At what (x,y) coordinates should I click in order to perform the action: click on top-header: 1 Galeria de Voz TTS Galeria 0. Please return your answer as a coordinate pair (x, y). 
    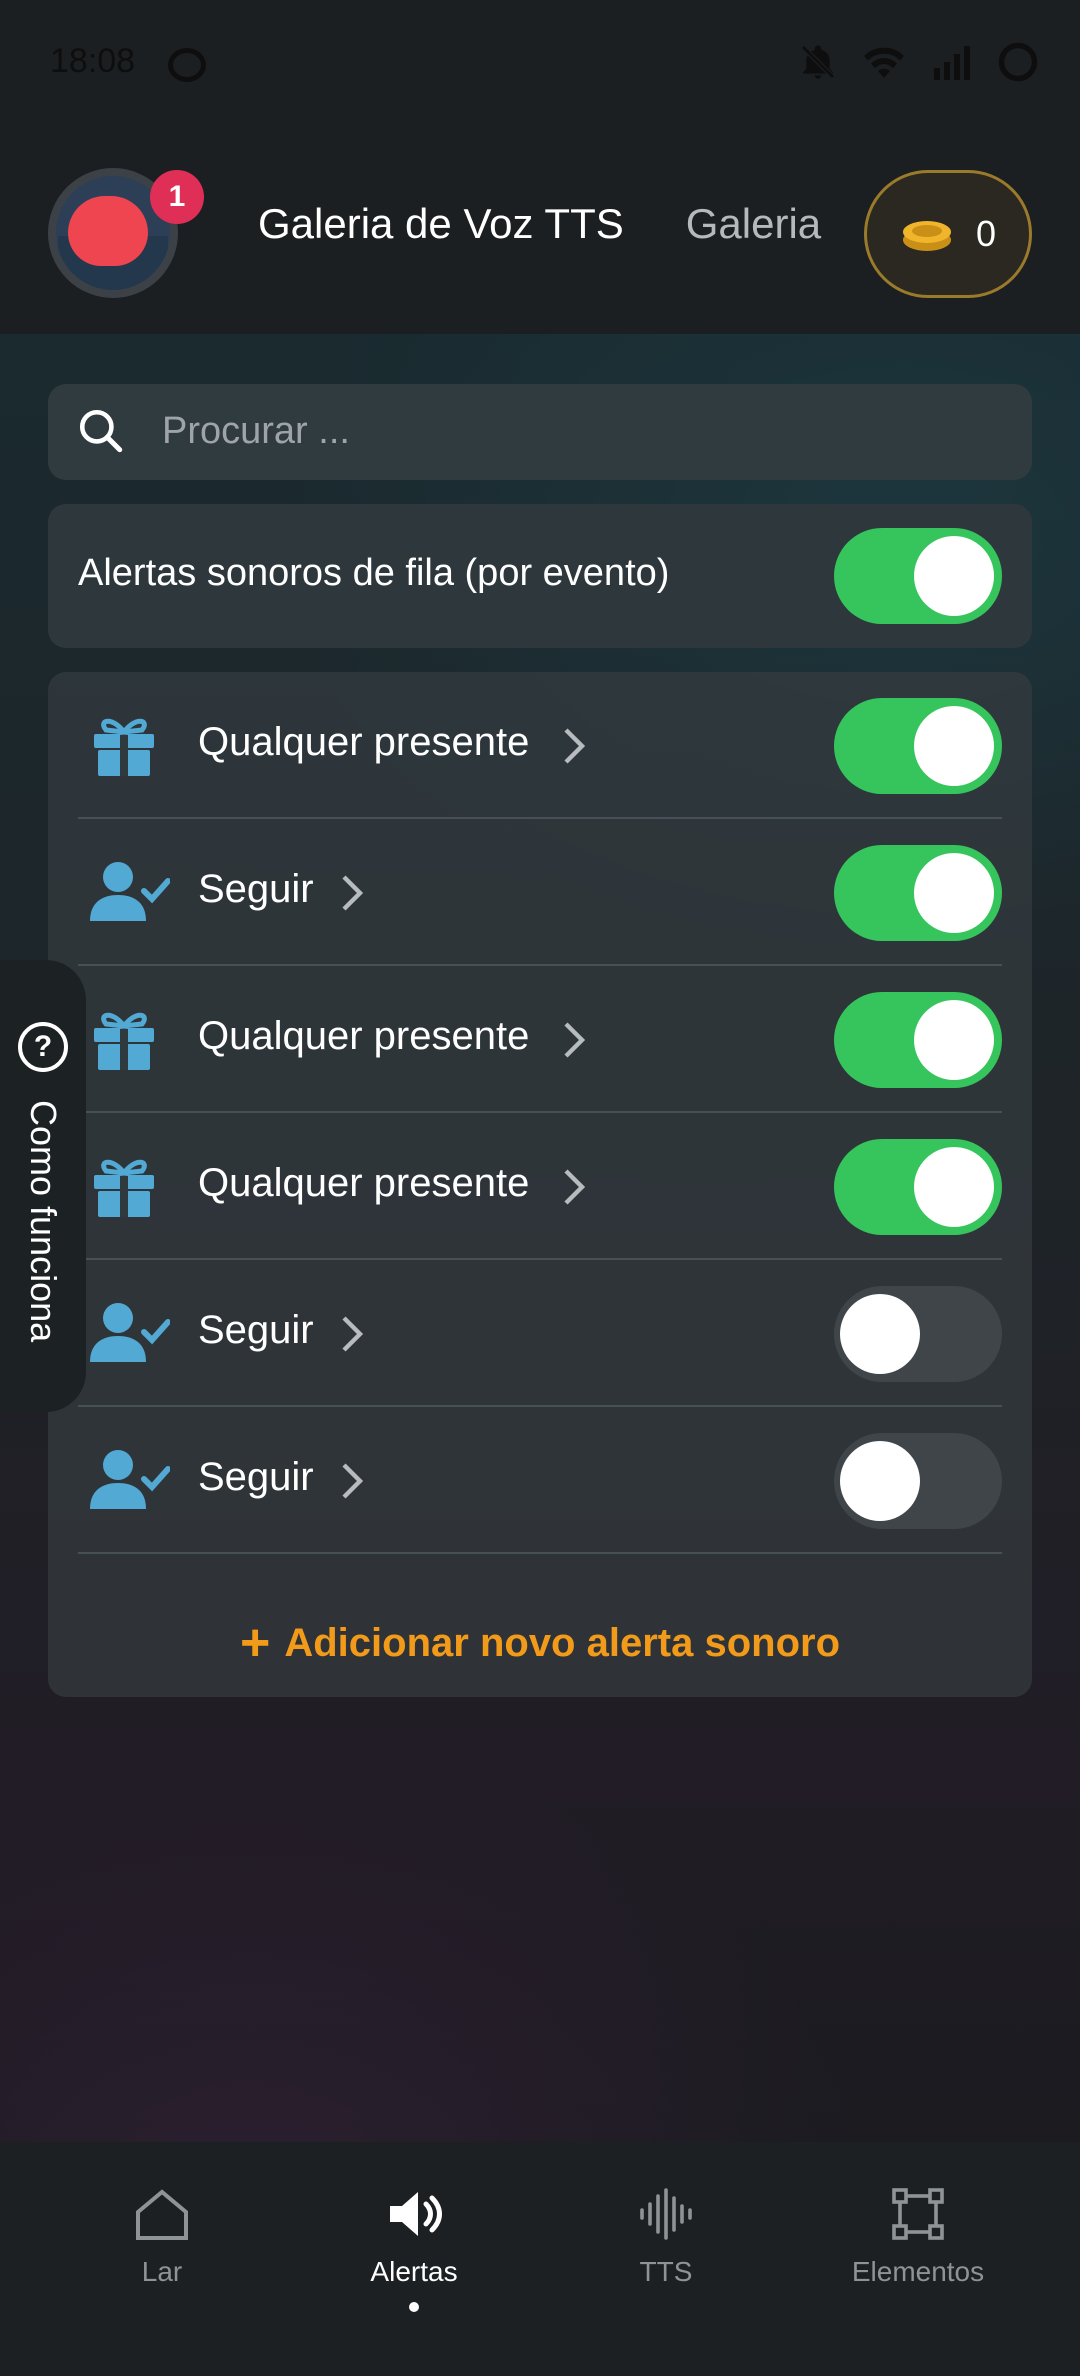
    Looking at the image, I should click on (540, 232).